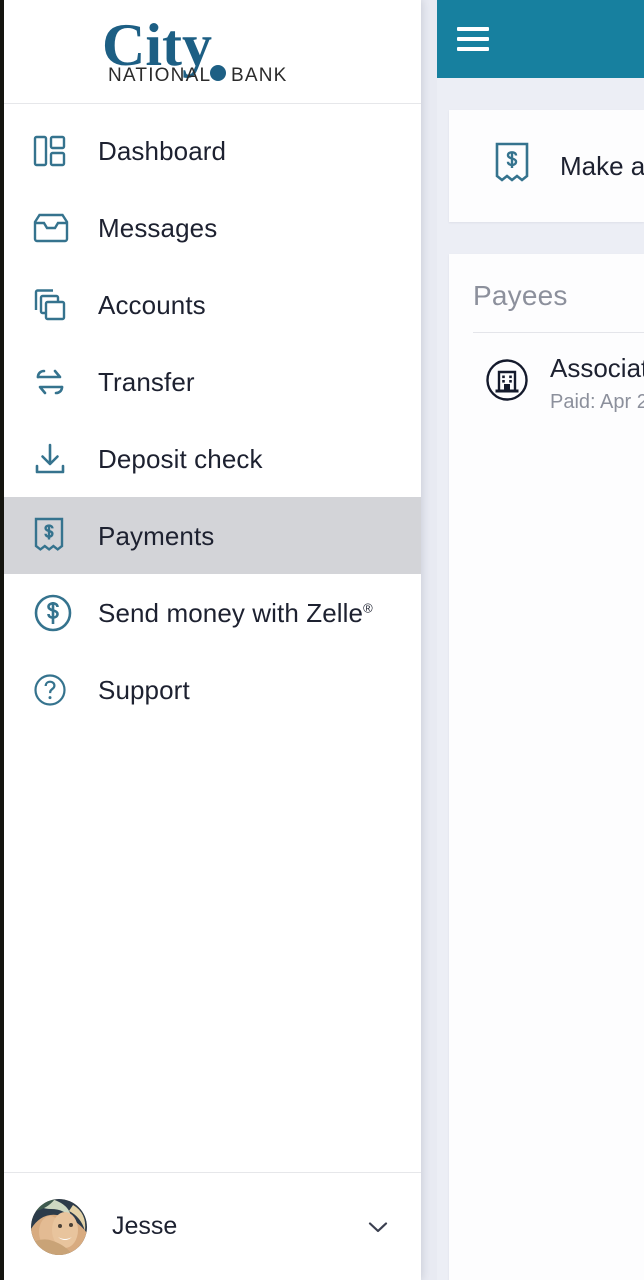 The height and width of the screenshot is (1280, 644). What do you see at coordinates (259, 75) in the screenshot?
I see `svg-text: BANK` at bounding box center [259, 75].